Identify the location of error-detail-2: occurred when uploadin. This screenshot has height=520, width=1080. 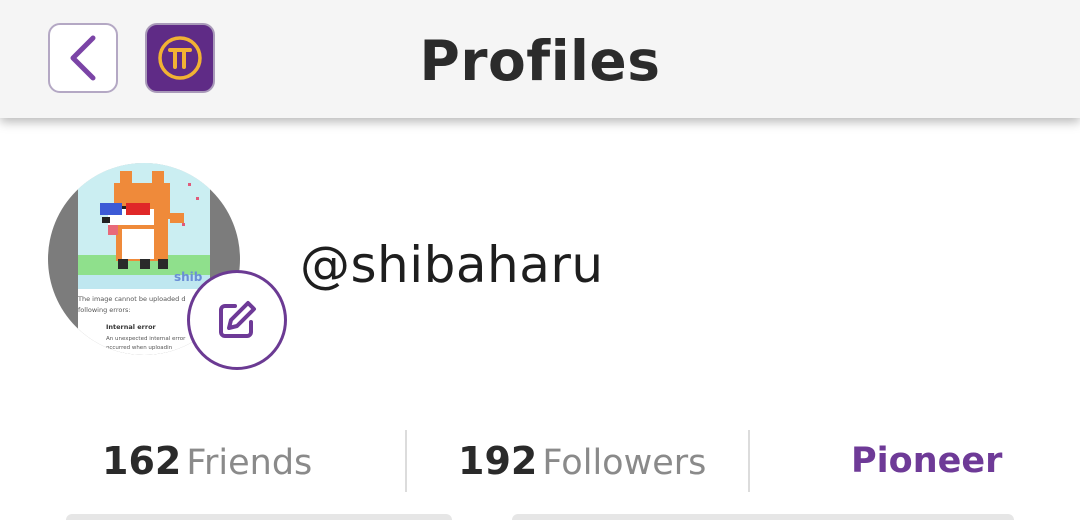
(139, 348).